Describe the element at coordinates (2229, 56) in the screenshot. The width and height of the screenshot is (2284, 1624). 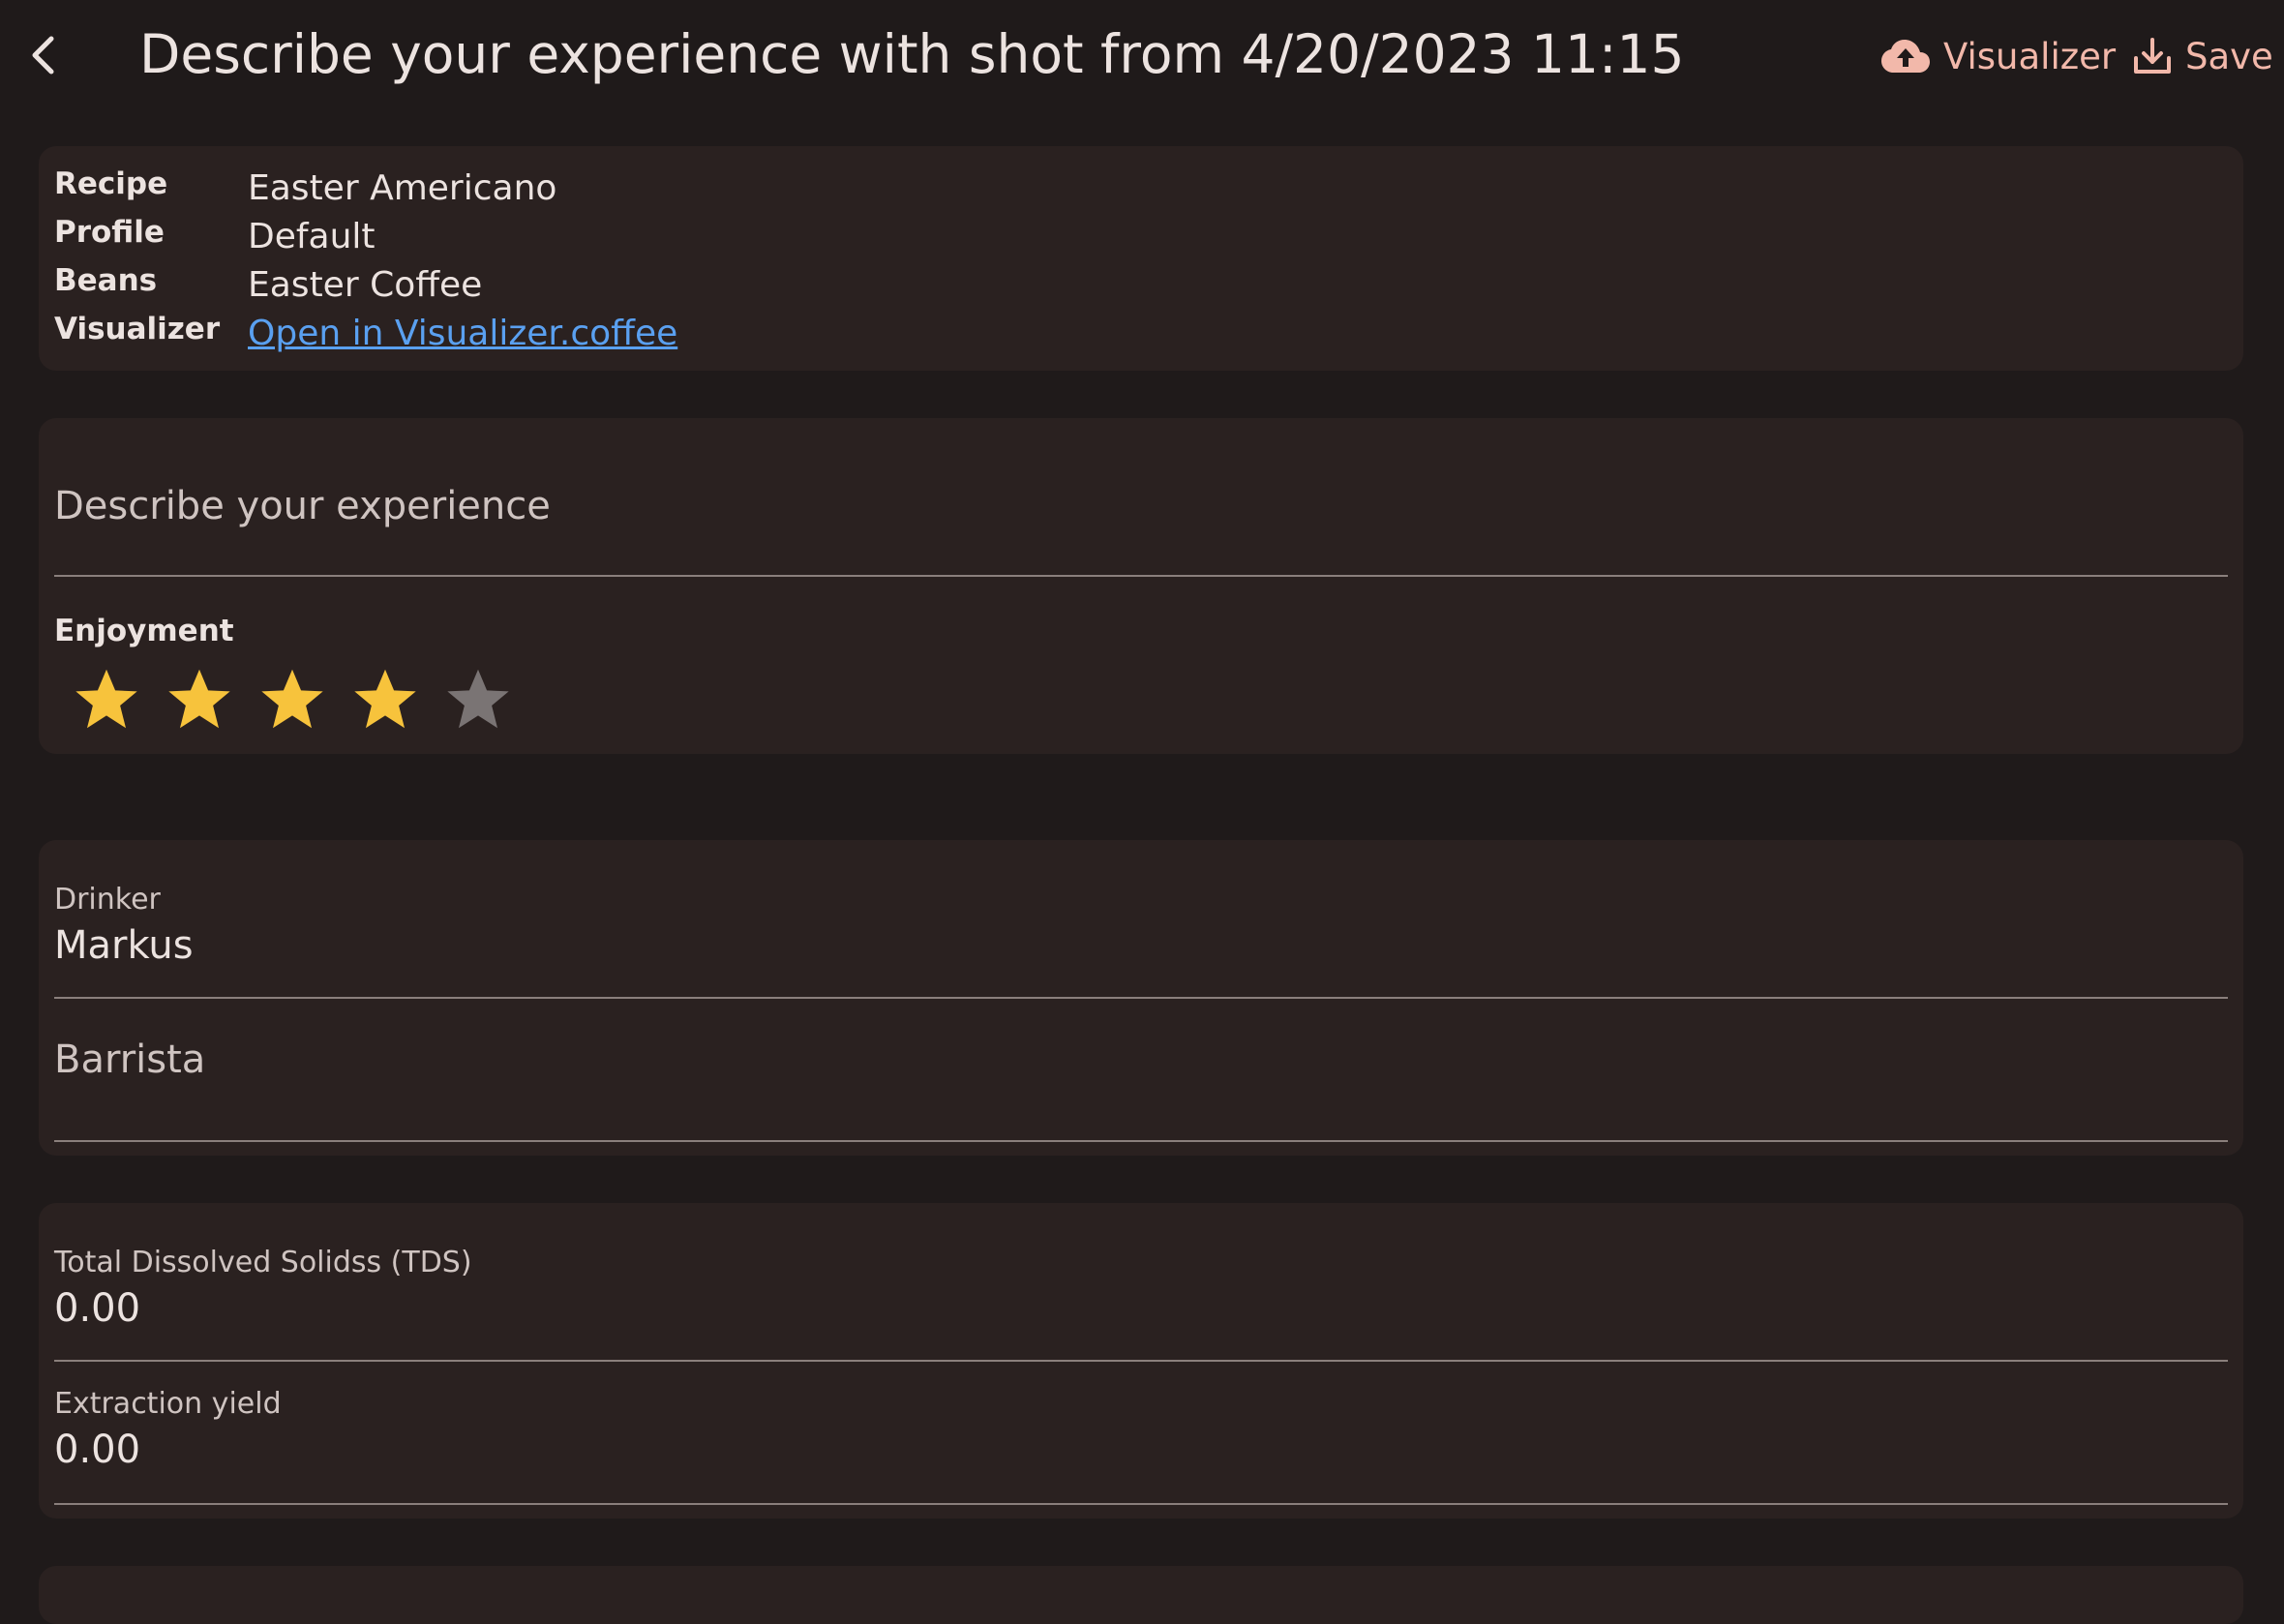
I see `save-button-label: Save` at that location.